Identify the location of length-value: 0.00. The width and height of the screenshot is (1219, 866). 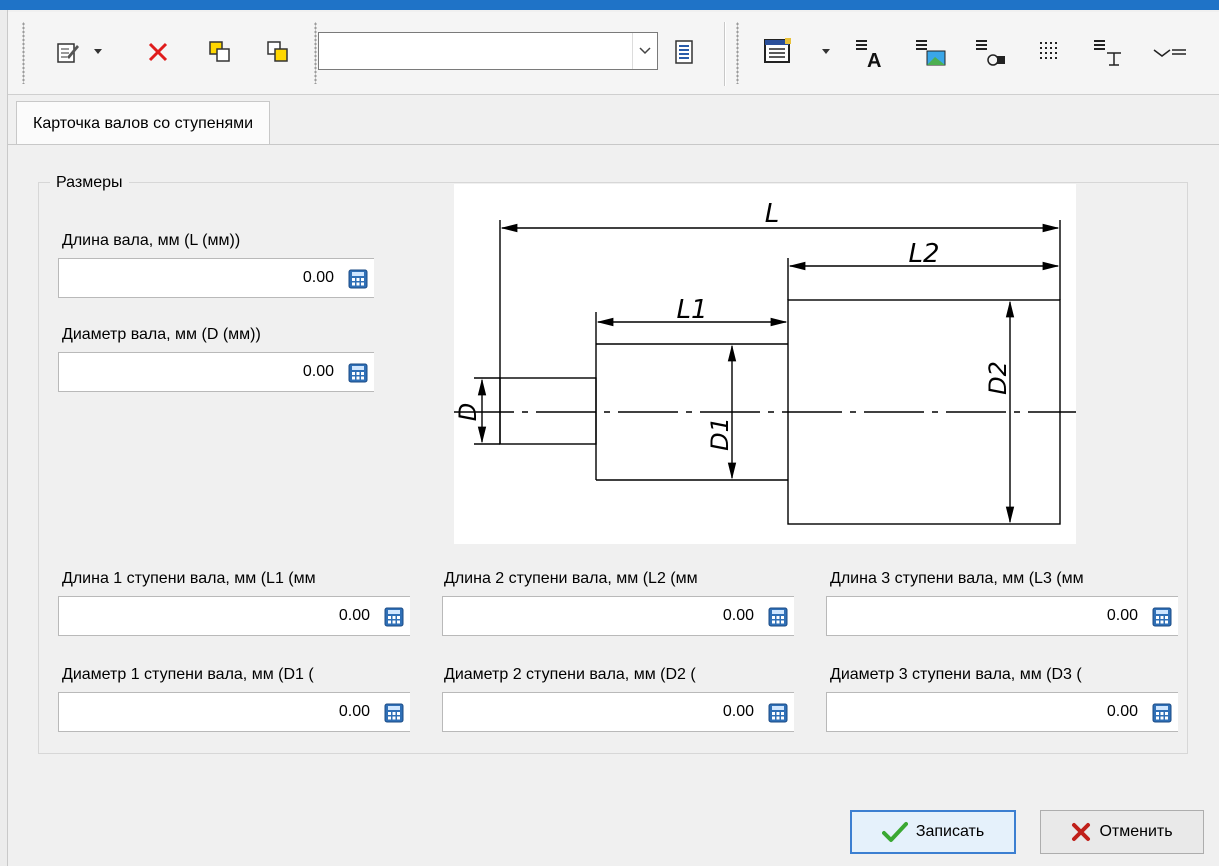
(318, 277).